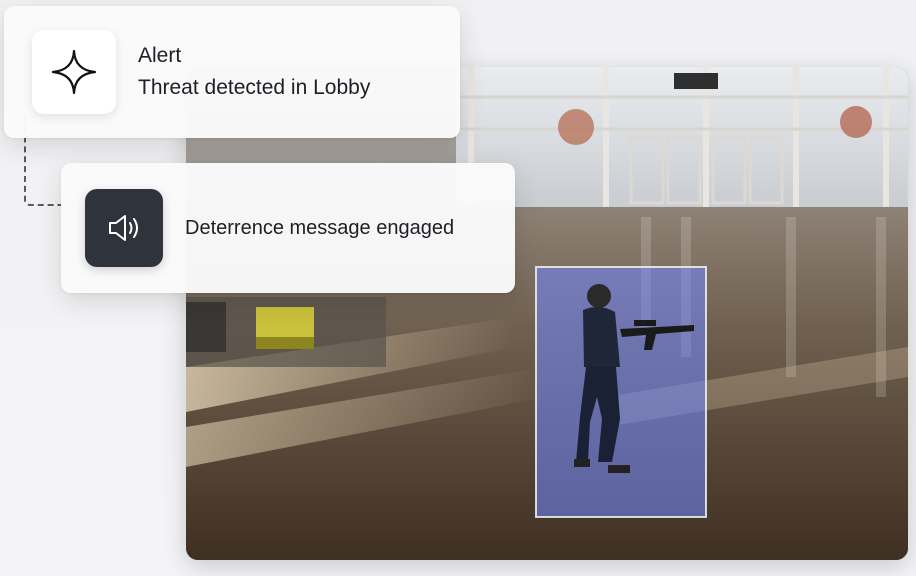 This screenshot has height=576, width=916. What do you see at coordinates (160, 55) in the screenshot?
I see `alert-title: Alert` at bounding box center [160, 55].